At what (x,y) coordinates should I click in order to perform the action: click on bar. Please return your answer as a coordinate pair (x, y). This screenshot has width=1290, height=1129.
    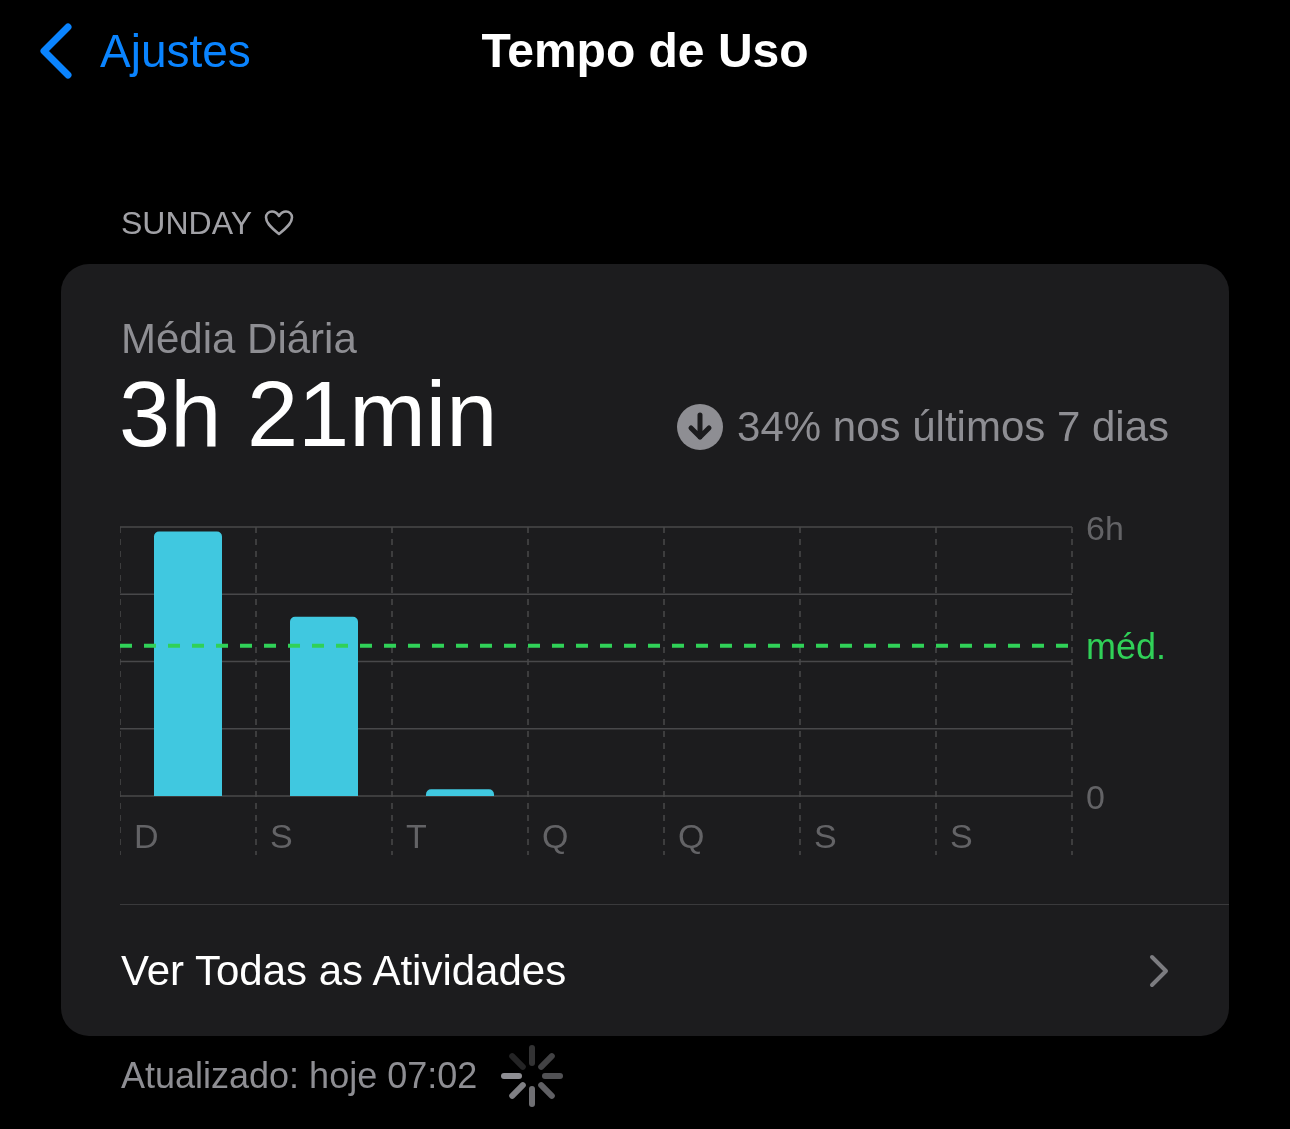
    Looking at the image, I should click on (460, 792).